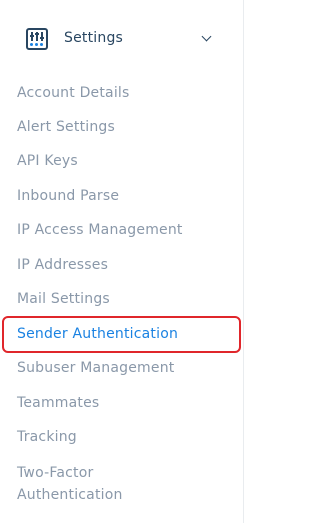 Image resolution: width=320 pixels, height=523 pixels. I want to click on sidebar-item-ip-addresses: IP Addresses, so click(62, 265).